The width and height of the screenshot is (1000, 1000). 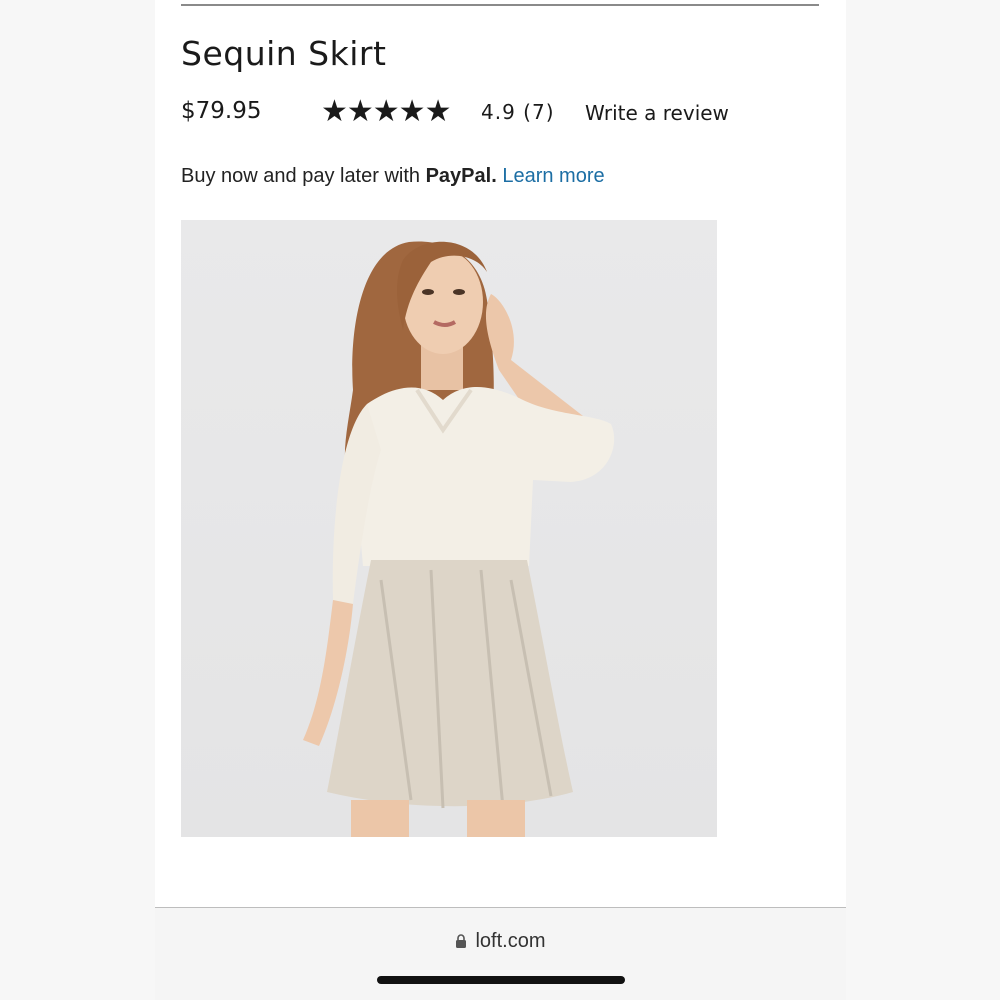 What do you see at coordinates (461, 941) in the screenshot?
I see `lock-icon` at bounding box center [461, 941].